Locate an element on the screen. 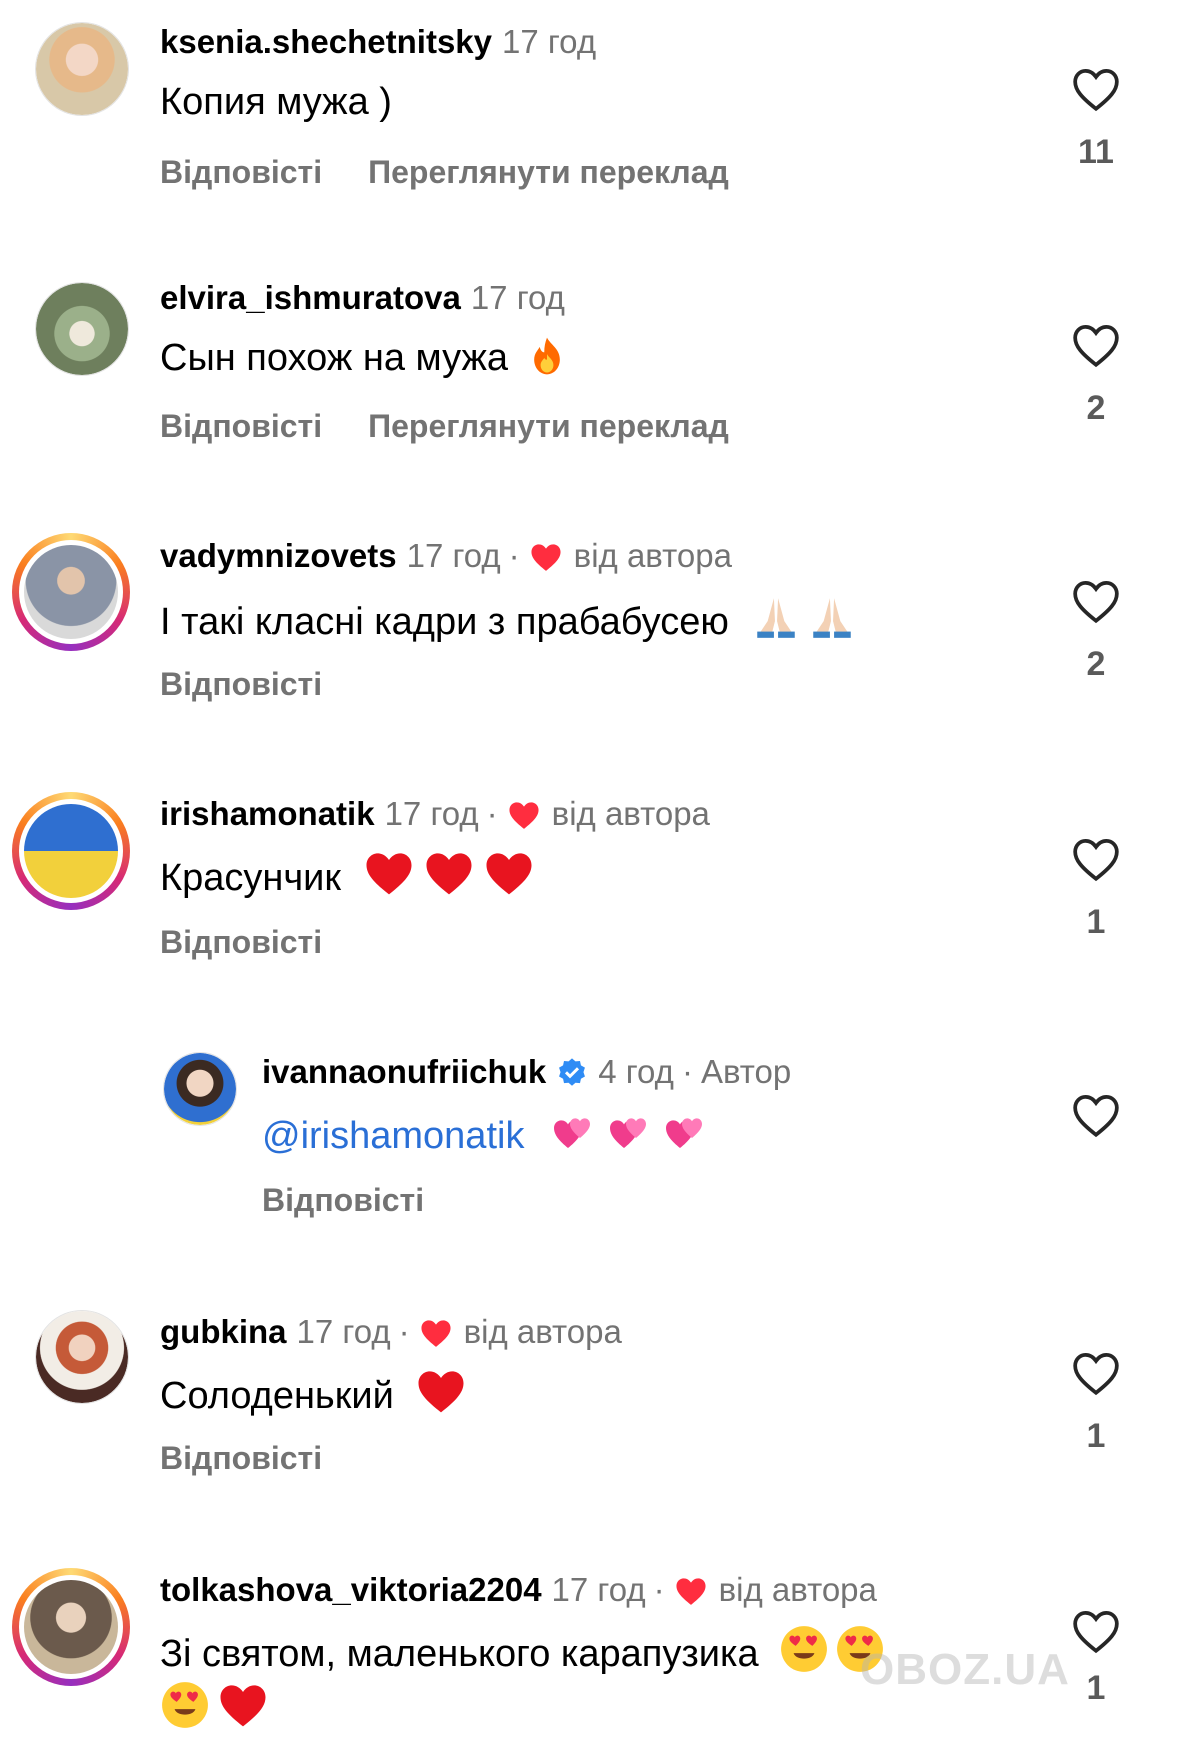 The image size is (1179, 1745). username: vadymnizovets is located at coordinates (278, 555).